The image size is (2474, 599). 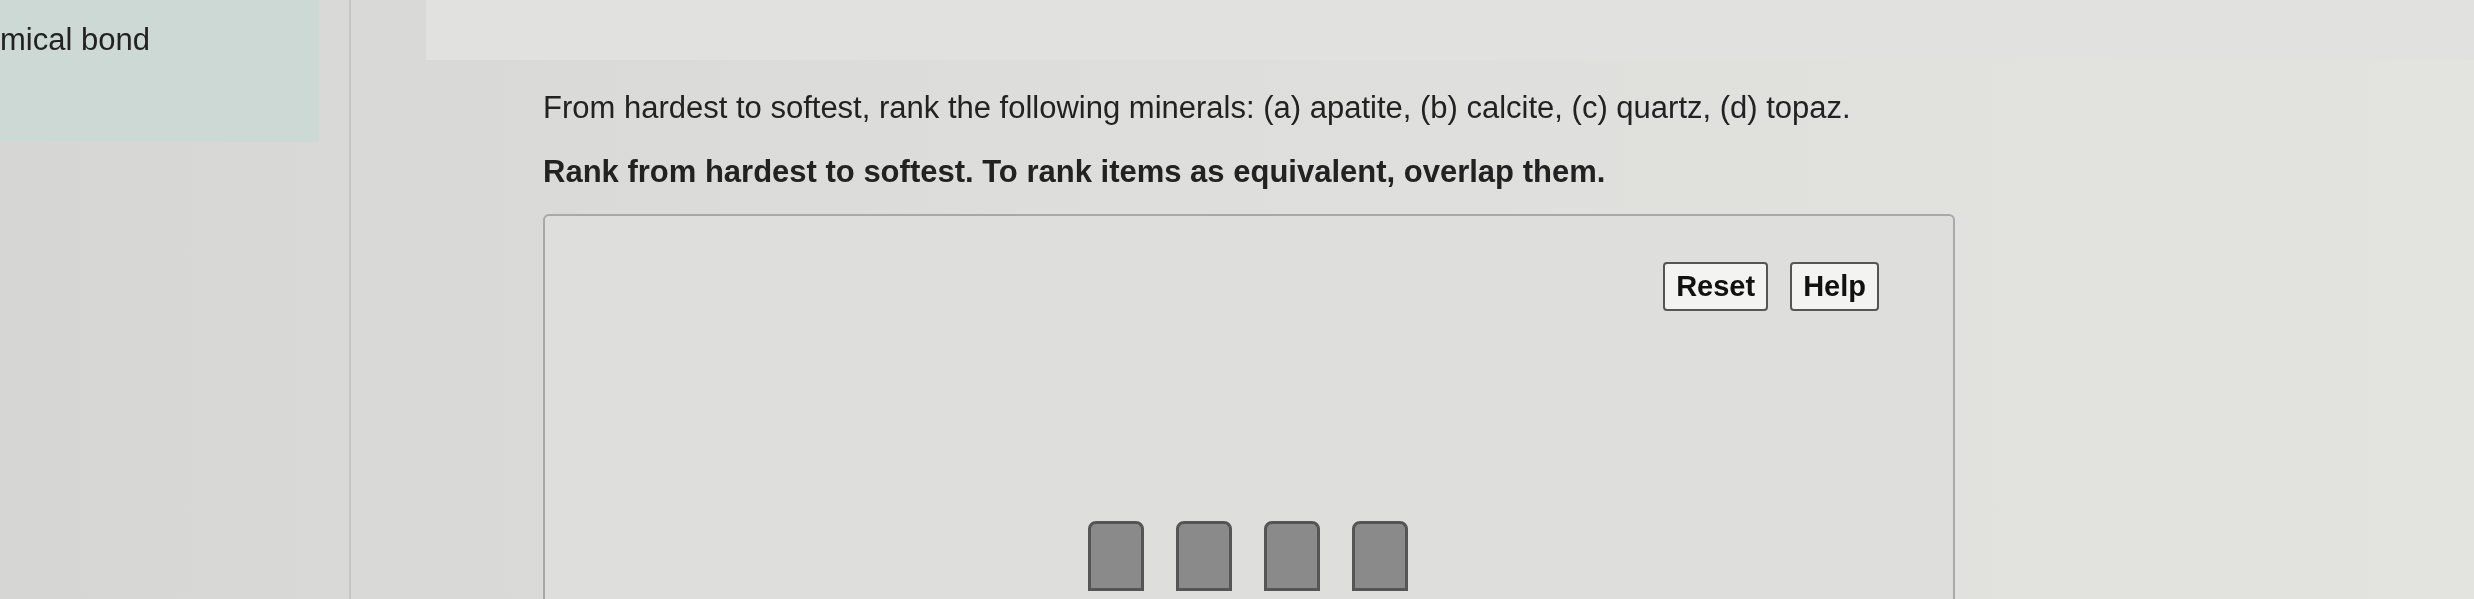 What do you see at coordinates (1075, 172) in the screenshot?
I see `instruction-text: Rank from hardest to softest. To rank items as equivalent, overlap them.` at bounding box center [1075, 172].